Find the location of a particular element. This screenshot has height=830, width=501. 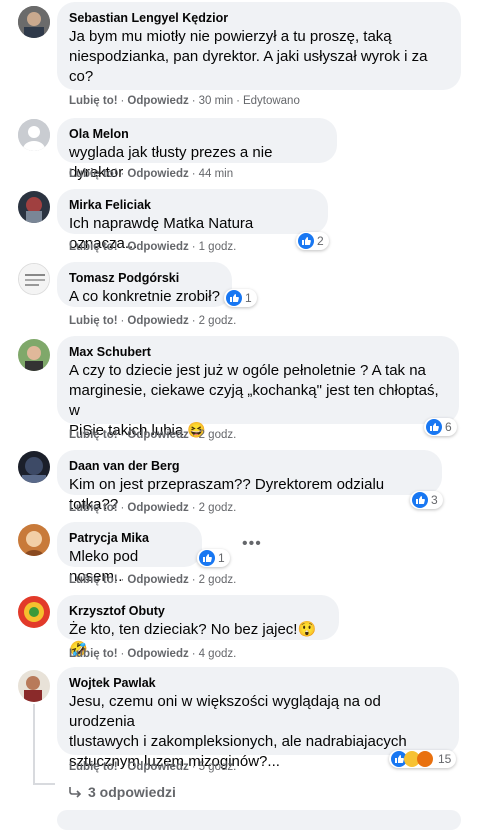

reply-arrow-icon is located at coordinates (75, 792).